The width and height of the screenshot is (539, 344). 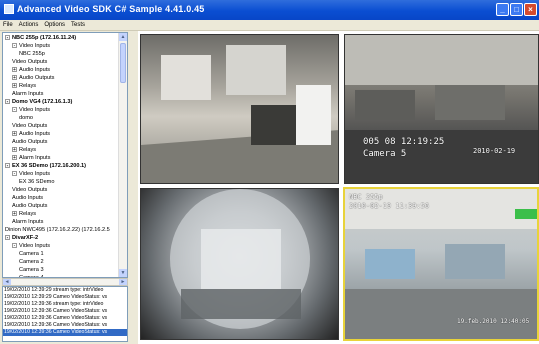 What do you see at coordinates (494, 151) in the screenshot?
I see `tile2-date-overlay: 2010-02-19` at bounding box center [494, 151].